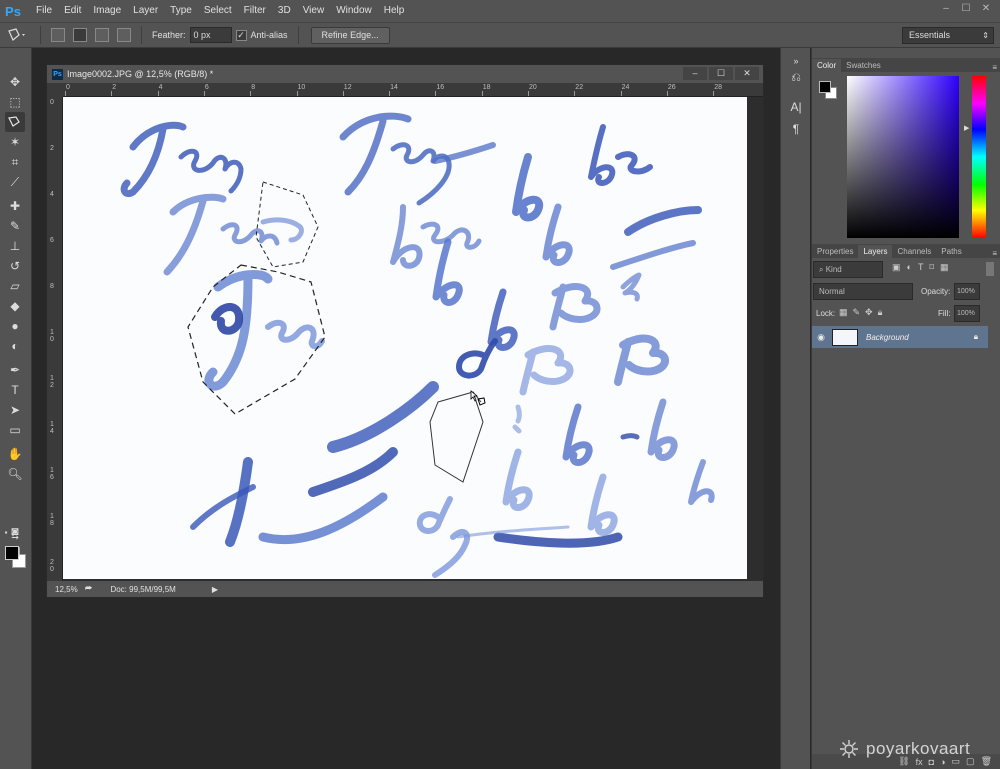 The image size is (1000, 769). Describe the element at coordinates (914, 251) in the screenshot. I see `tab-channels: Channels` at that location.